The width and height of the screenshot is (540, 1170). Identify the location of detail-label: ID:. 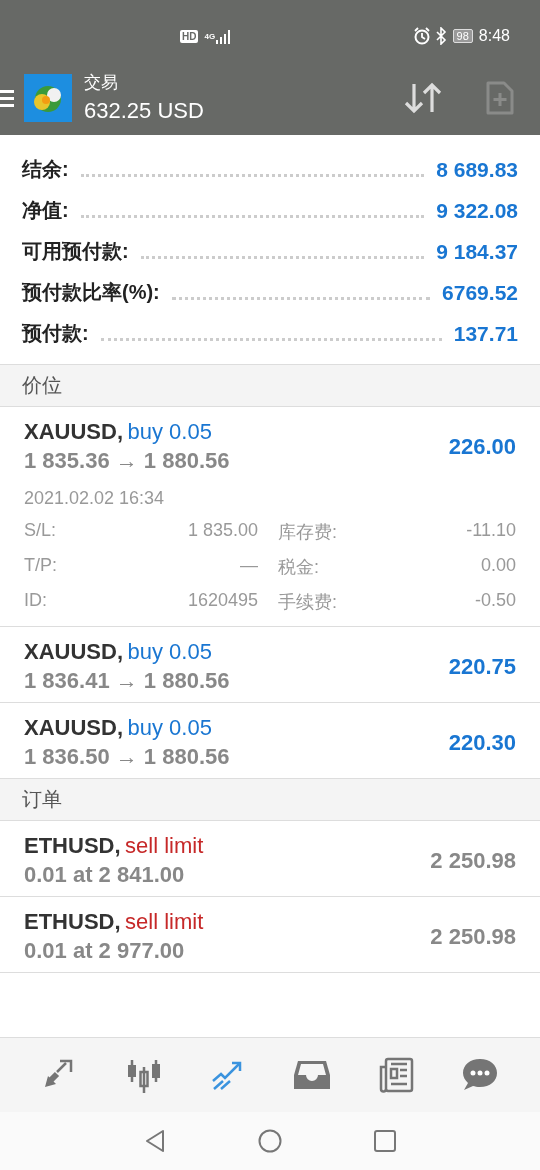
(36, 601).